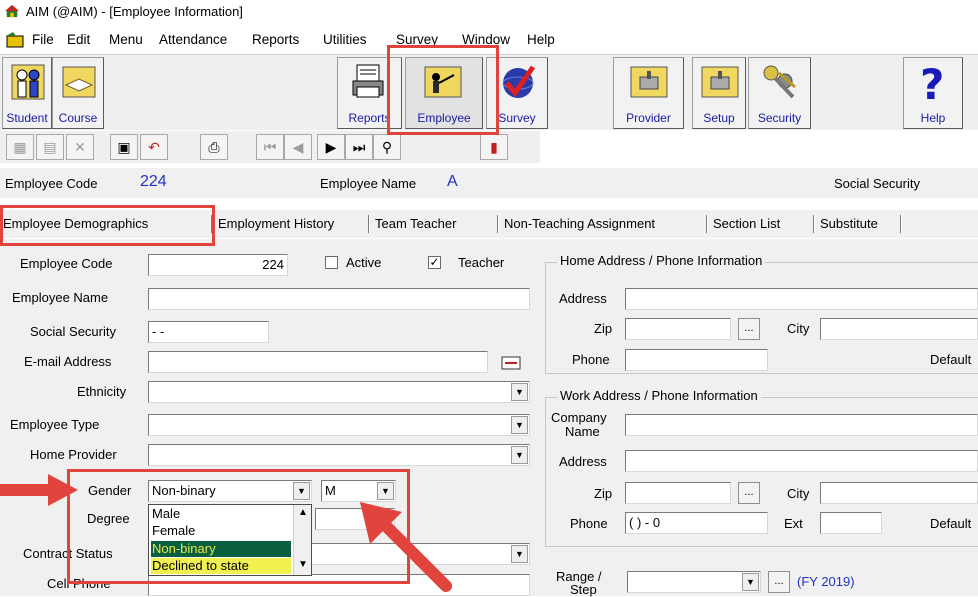 This screenshot has width=978, height=597. I want to click on copy-record-icon: ▤, so click(50, 147).